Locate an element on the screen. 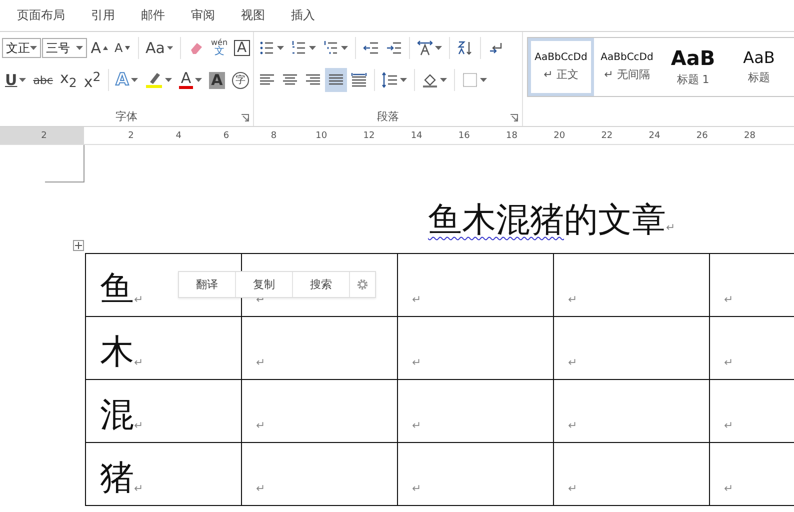 This screenshot has height=512, width=794. multilevel-list-icon is located at coordinates (331, 48).